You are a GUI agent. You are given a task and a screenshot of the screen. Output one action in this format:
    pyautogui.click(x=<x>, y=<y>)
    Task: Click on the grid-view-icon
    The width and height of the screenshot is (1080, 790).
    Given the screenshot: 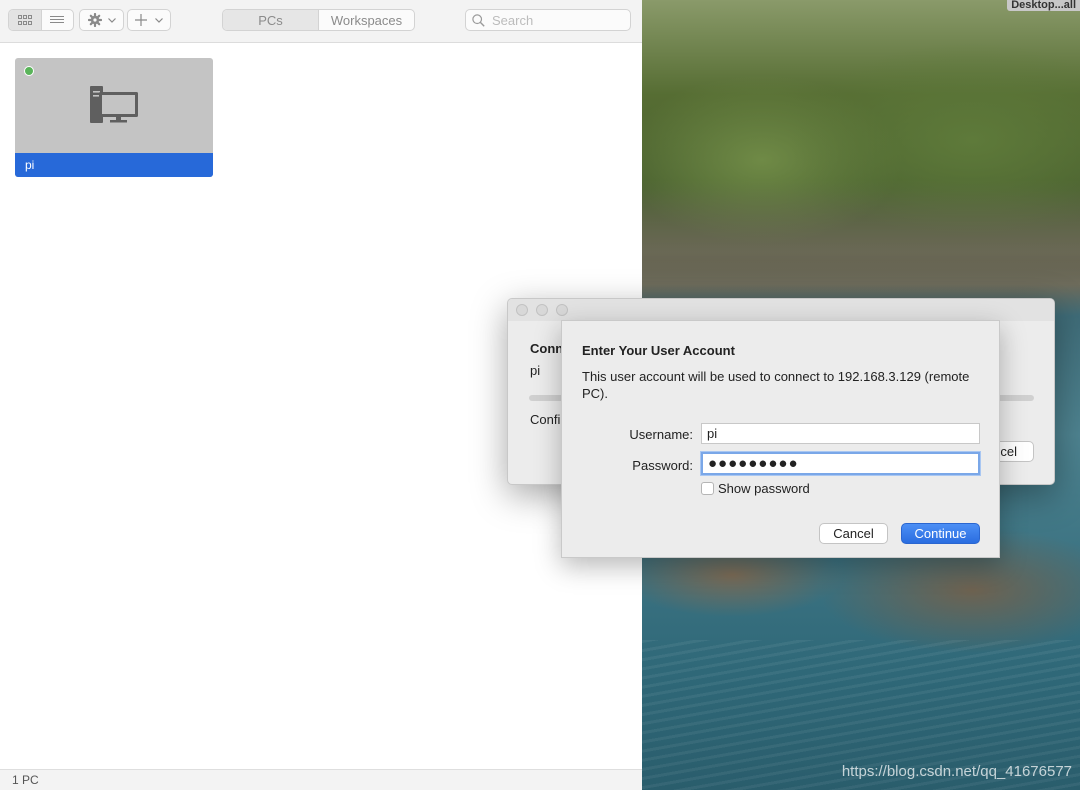 What is the action you would take?
    pyautogui.click(x=24, y=20)
    